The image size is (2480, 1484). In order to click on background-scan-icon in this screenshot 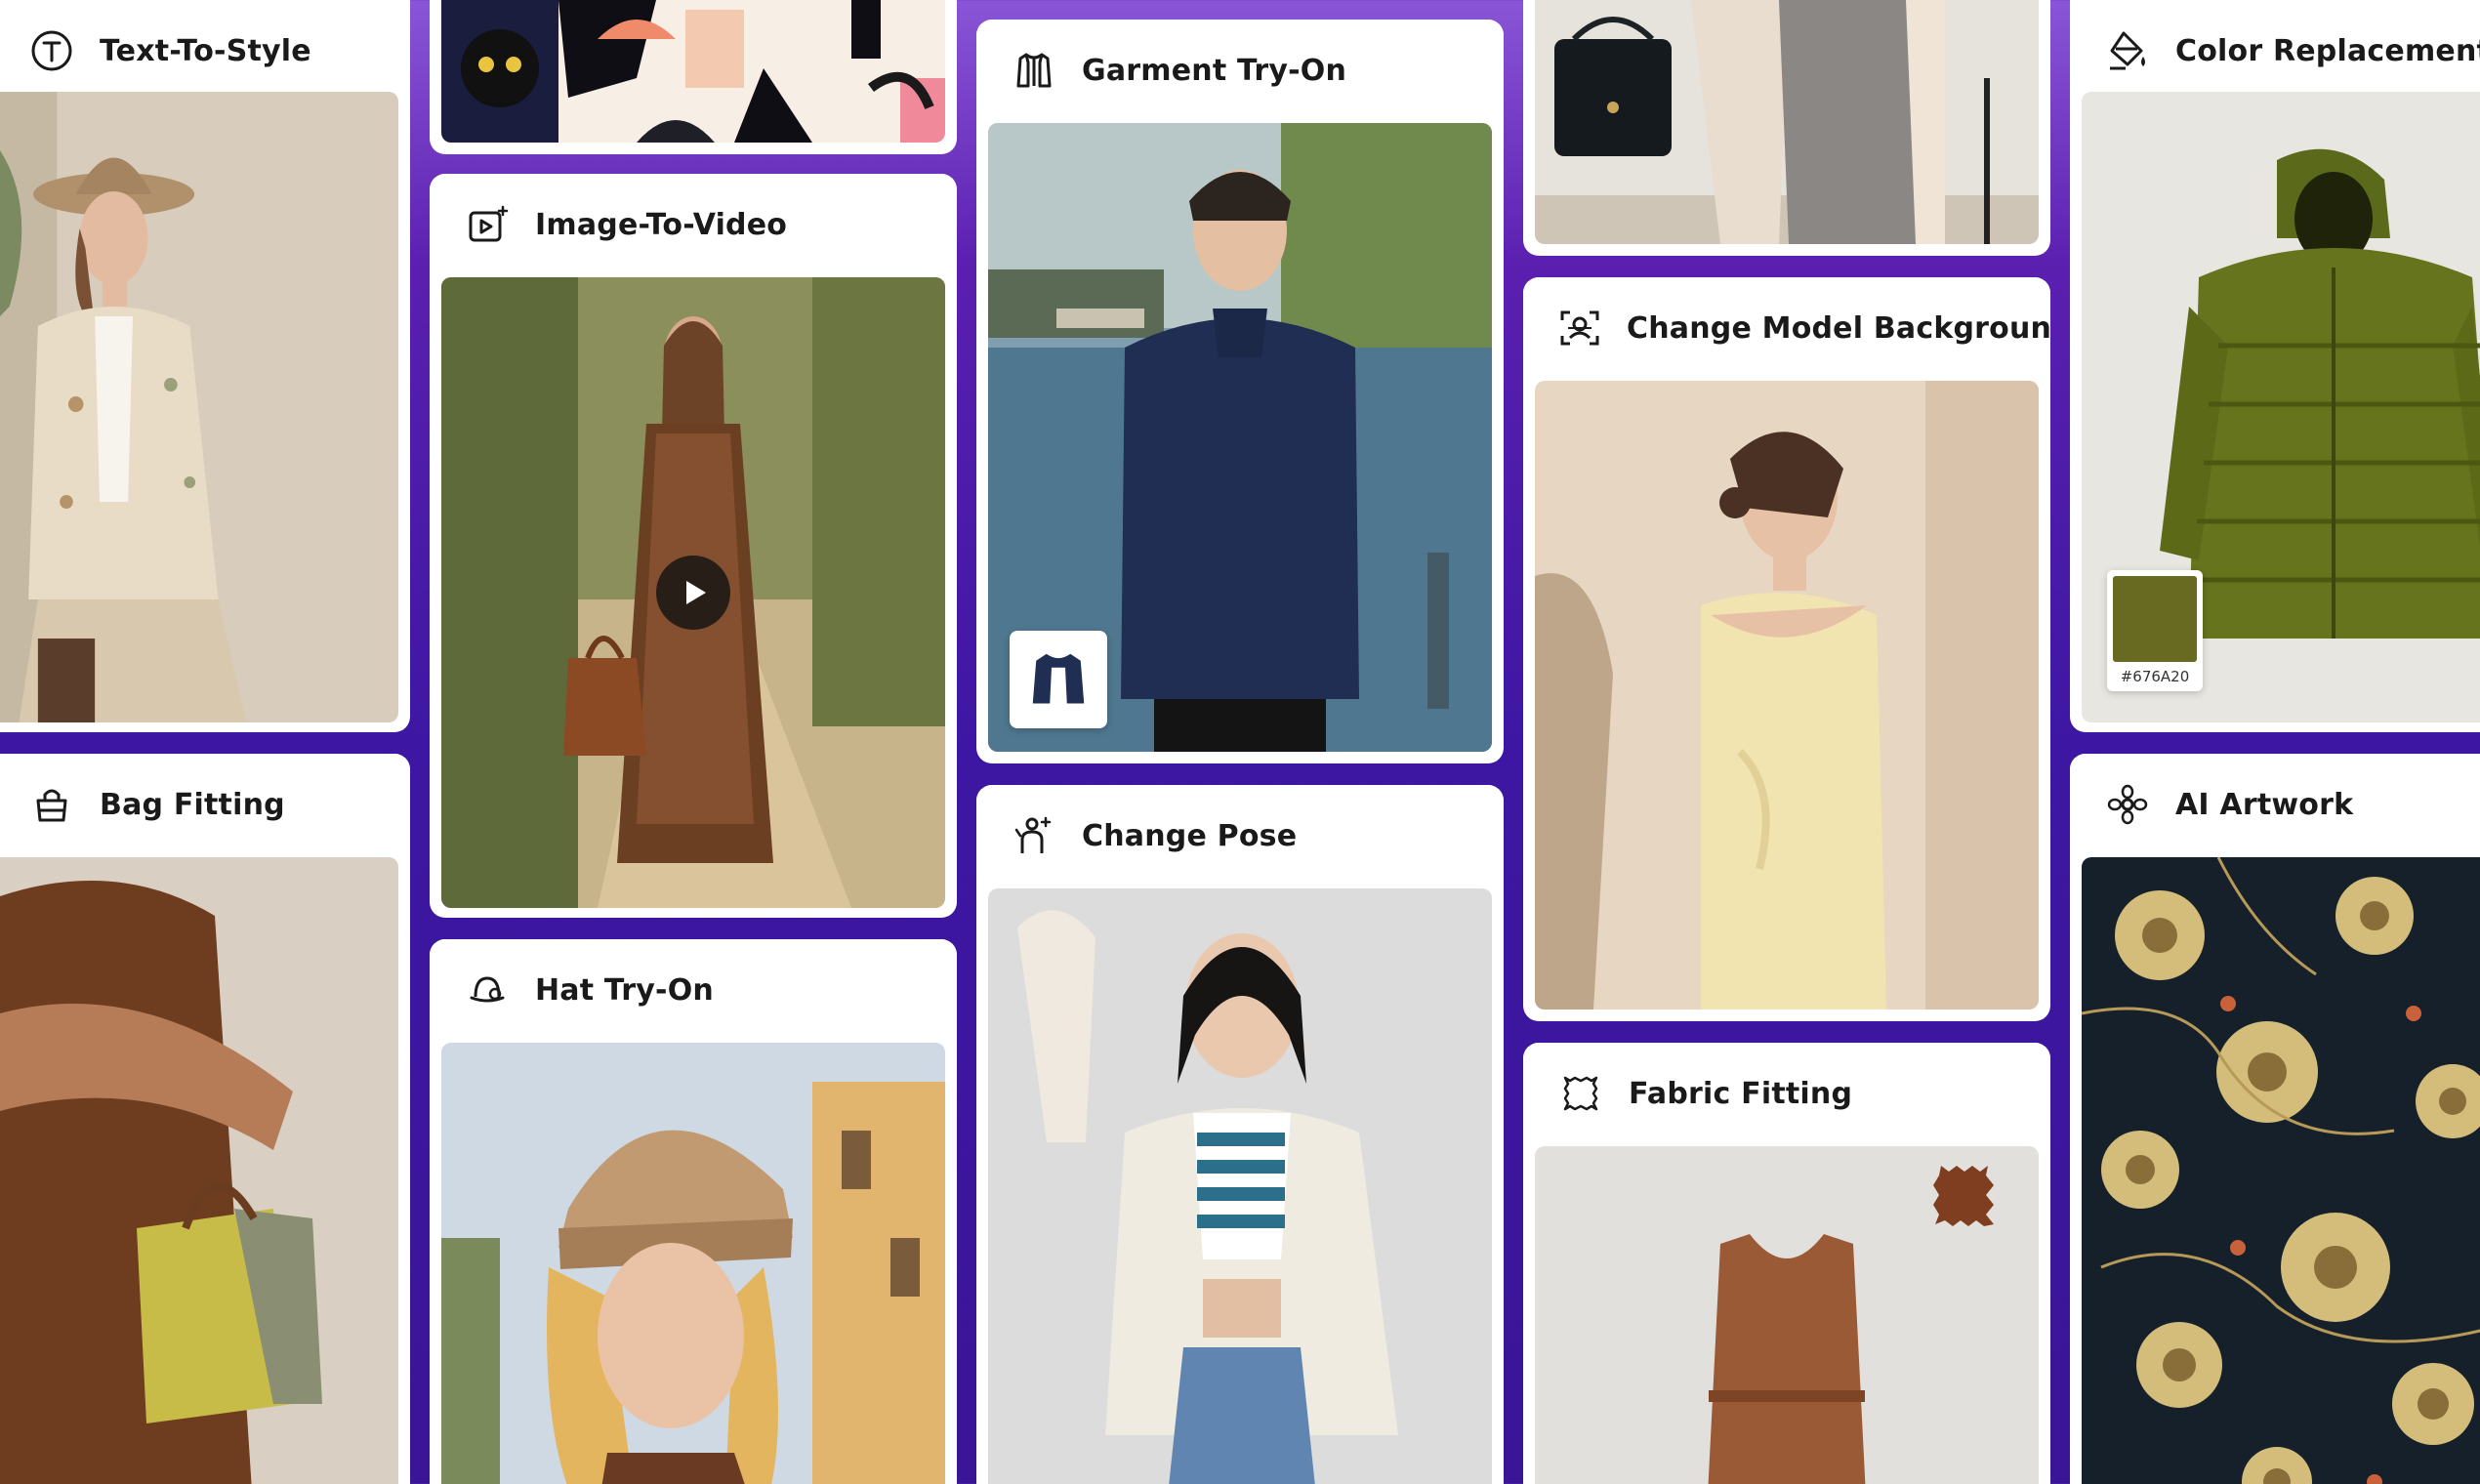, I will do `click(1579, 328)`.